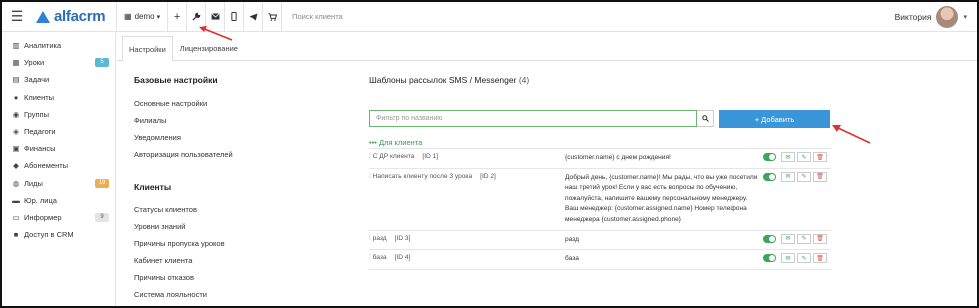 The width and height of the screenshot is (979, 308). What do you see at coordinates (58, 183) in the screenshot?
I see `sidebar-item: ◍ Лиды 19` at bounding box center [58, 183].